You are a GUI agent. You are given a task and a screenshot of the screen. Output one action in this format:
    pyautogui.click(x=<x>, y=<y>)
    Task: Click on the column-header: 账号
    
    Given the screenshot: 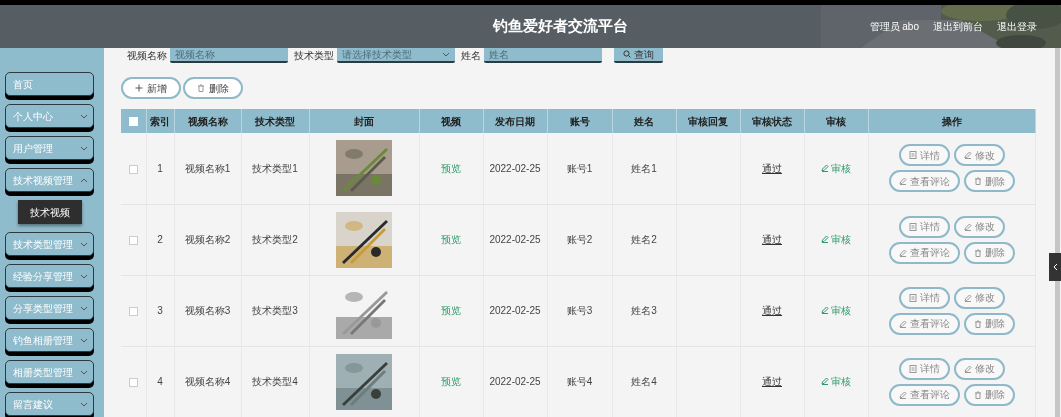 What is the action you would take?
    pyautogui.click(x=579, y=121)
    